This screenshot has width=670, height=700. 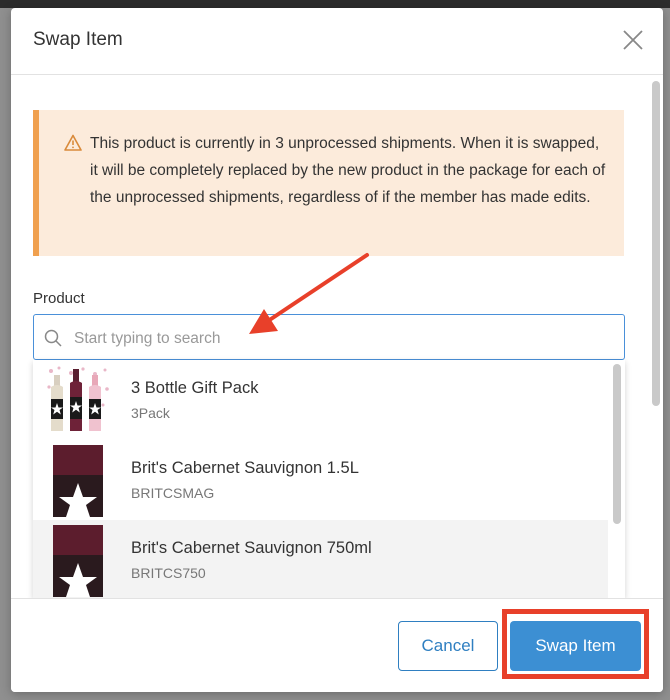 I want to click on product-label: Product, so click(x=59, y=298).